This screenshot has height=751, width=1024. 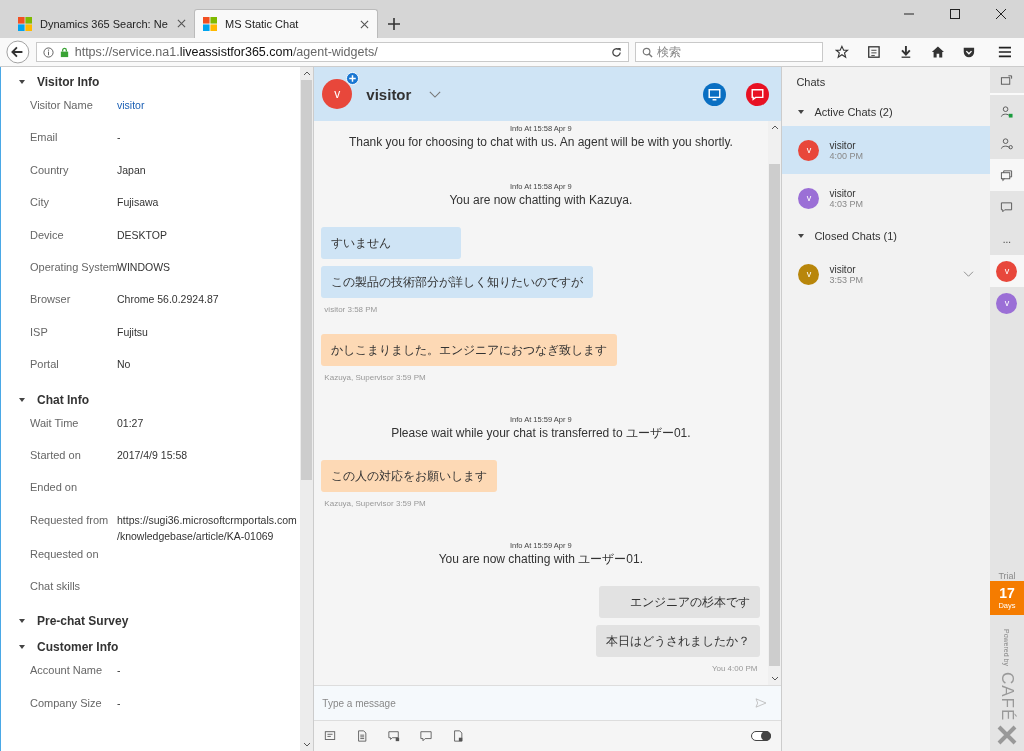 What do you see at coordinates (811, 82) in the screenshot?
I see `panel-title: Chats` at bounding box center [811, 82].